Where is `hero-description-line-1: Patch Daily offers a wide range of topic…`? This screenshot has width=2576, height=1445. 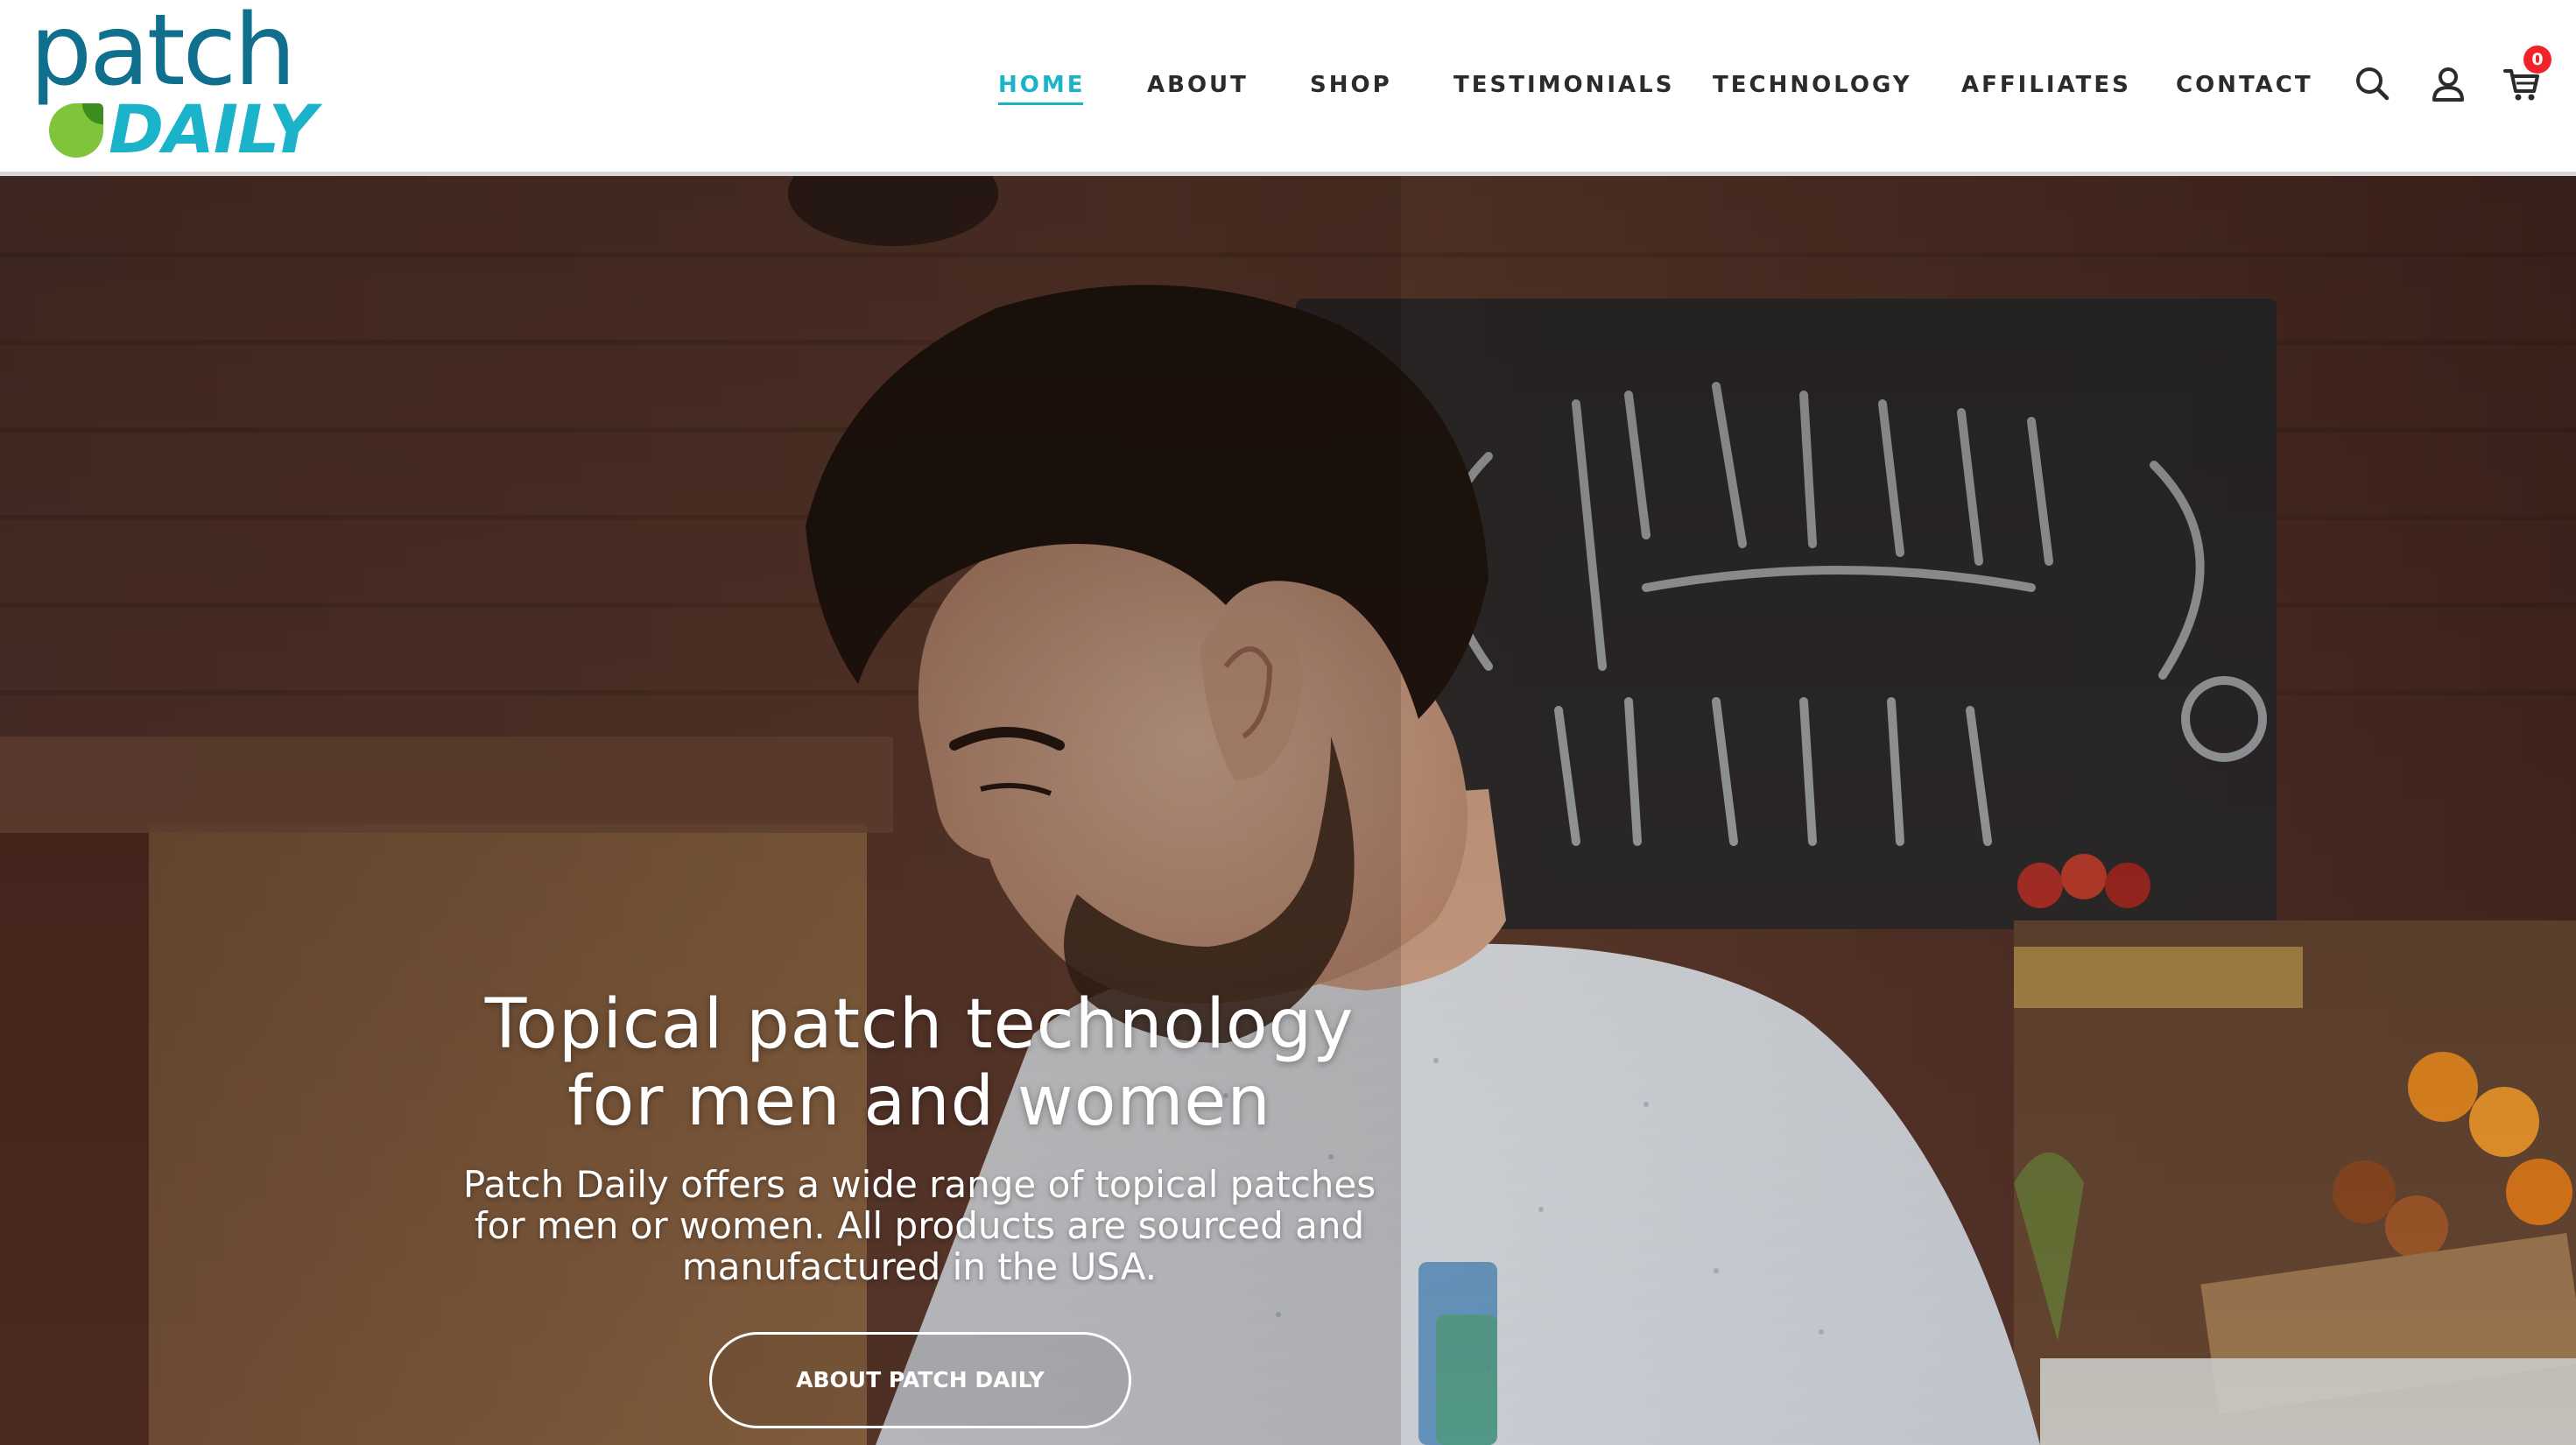 hero-description-line-1: Patch Daily offers a wide range of topic… is located at coordinates (919, 1184).